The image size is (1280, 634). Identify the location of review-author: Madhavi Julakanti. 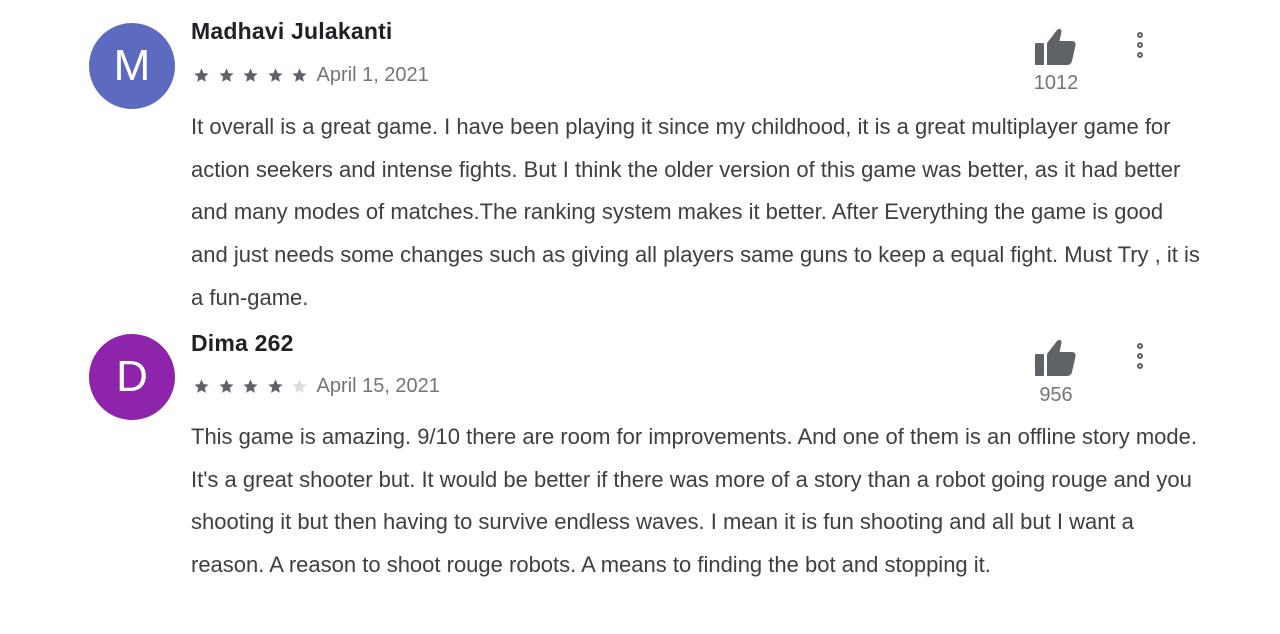
(292, 31).